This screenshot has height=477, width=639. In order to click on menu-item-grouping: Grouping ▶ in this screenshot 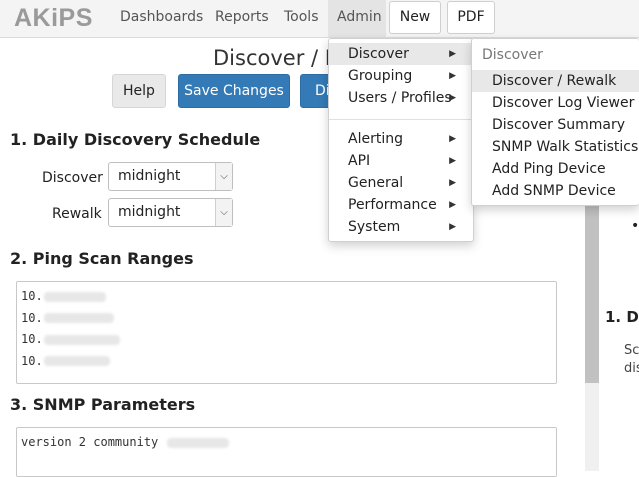, I will do `click(401, 76)`.